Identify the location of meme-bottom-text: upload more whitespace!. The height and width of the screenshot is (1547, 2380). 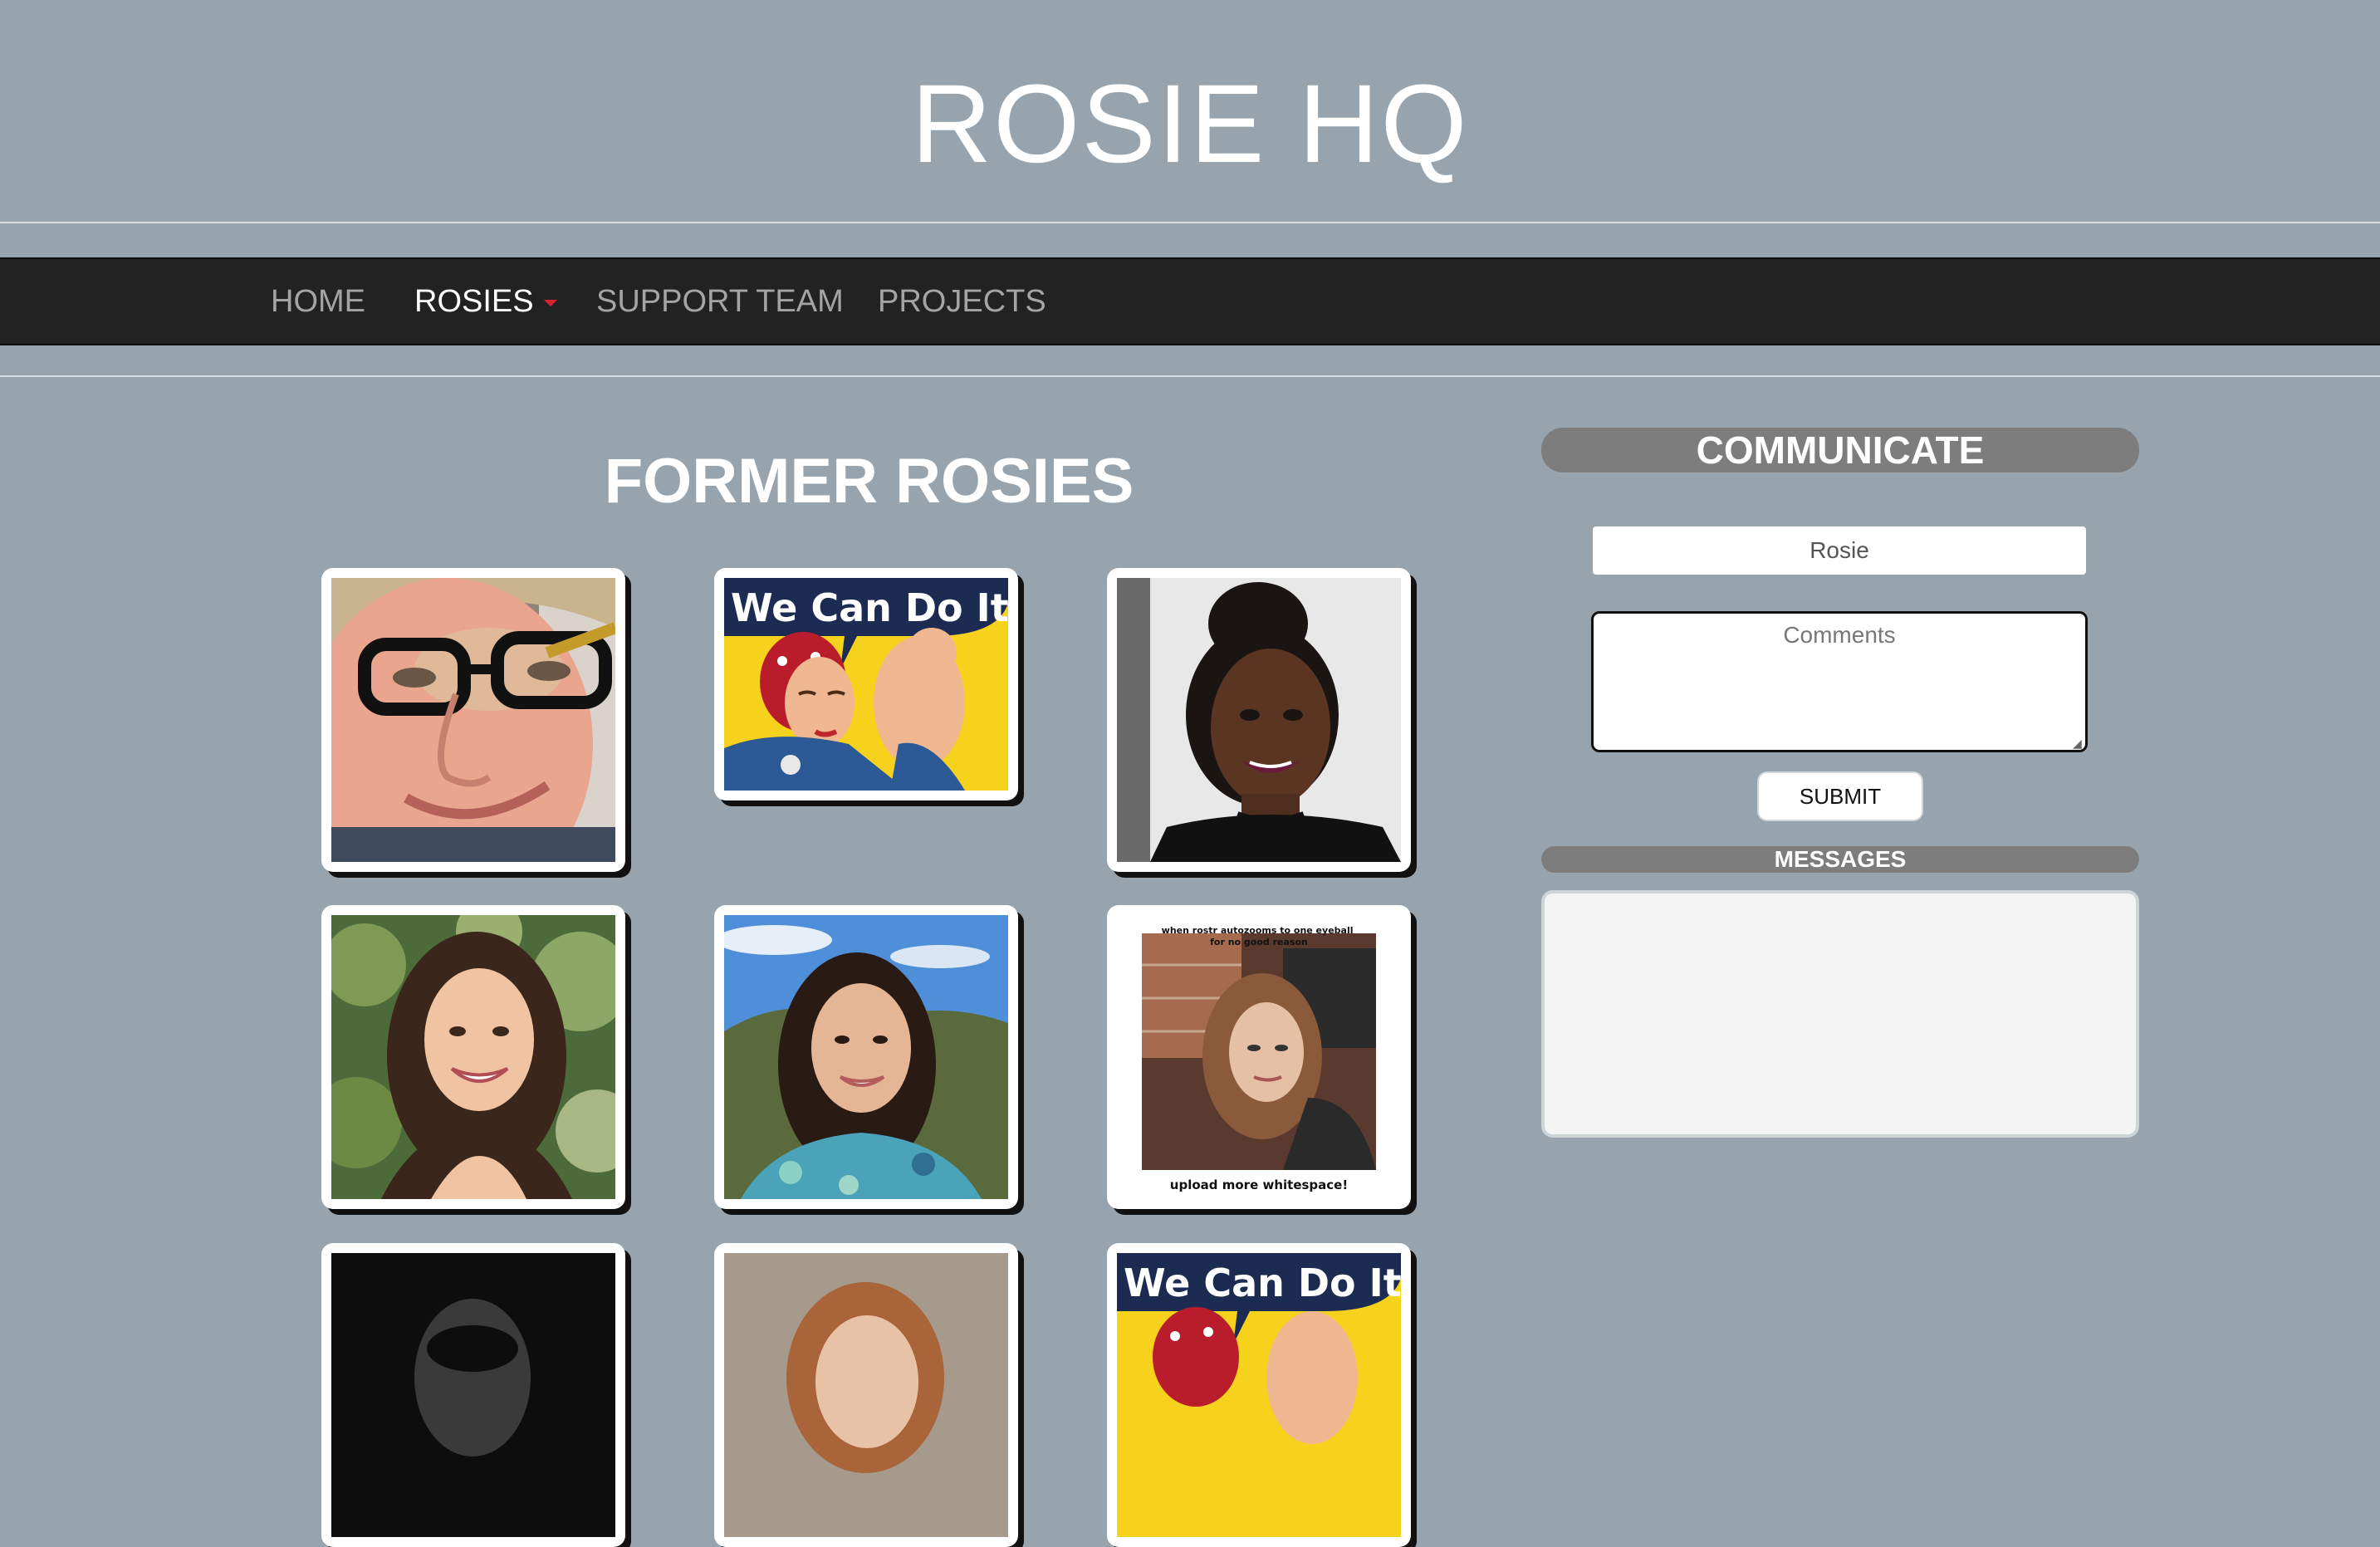
(1259, 1184).